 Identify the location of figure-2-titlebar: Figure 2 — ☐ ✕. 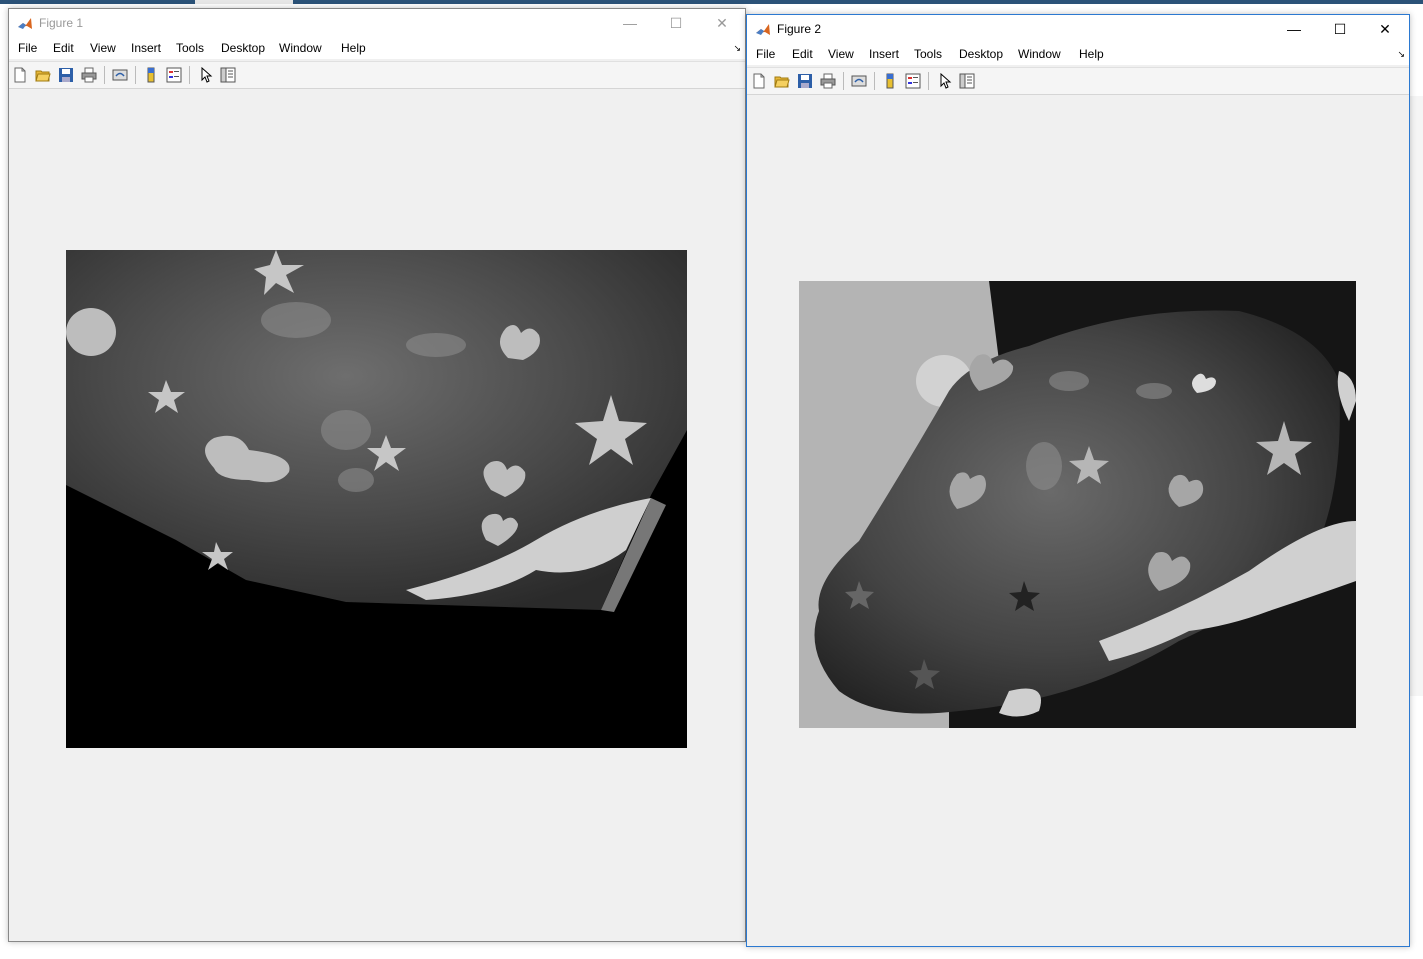
(1078, 29).